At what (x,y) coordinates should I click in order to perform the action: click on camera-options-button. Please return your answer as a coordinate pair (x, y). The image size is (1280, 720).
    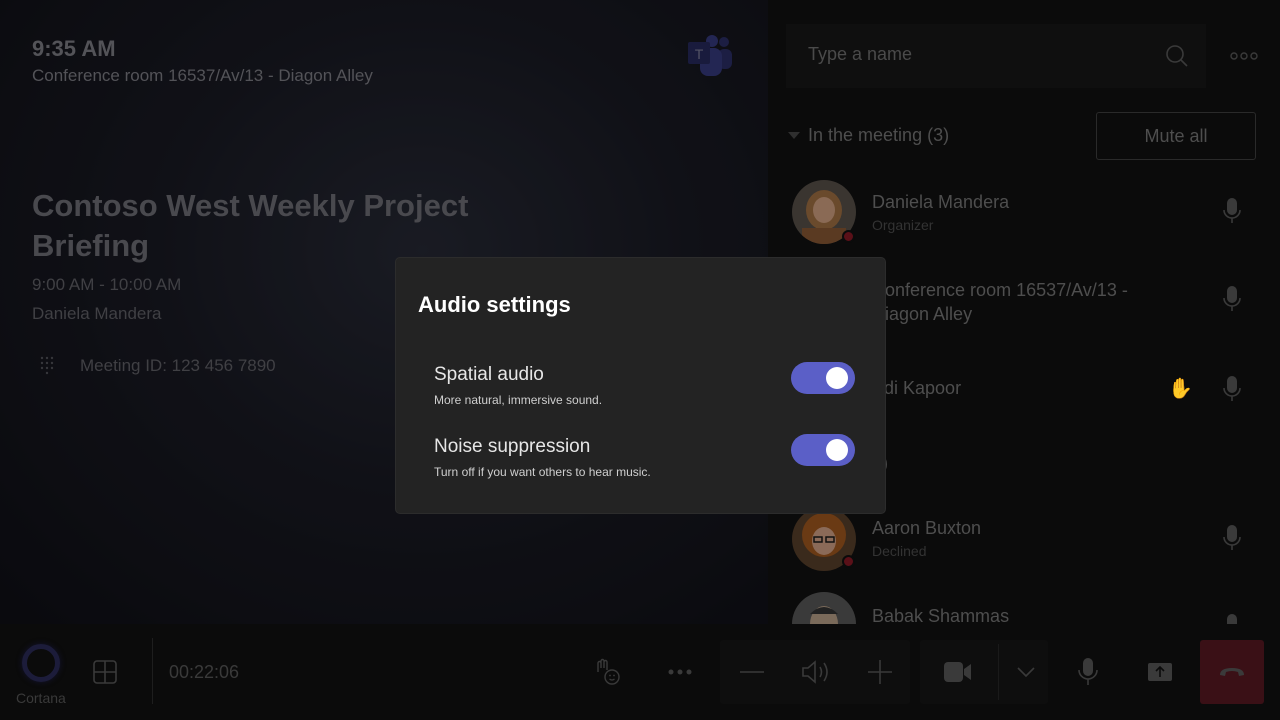
    Looking at the image, I should click on (1026, 672).